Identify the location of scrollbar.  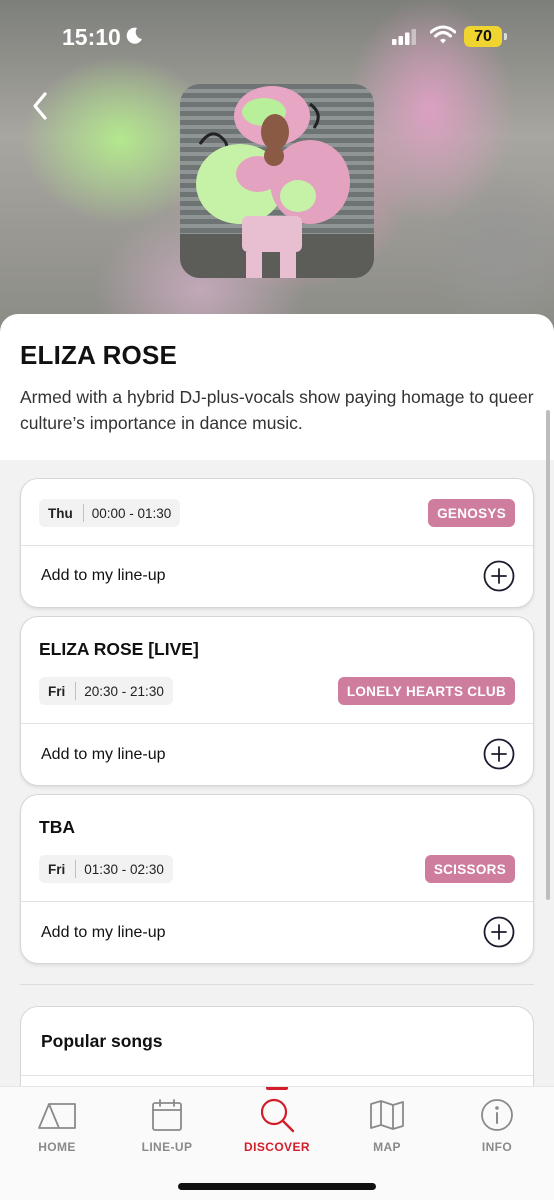
(548, 655).